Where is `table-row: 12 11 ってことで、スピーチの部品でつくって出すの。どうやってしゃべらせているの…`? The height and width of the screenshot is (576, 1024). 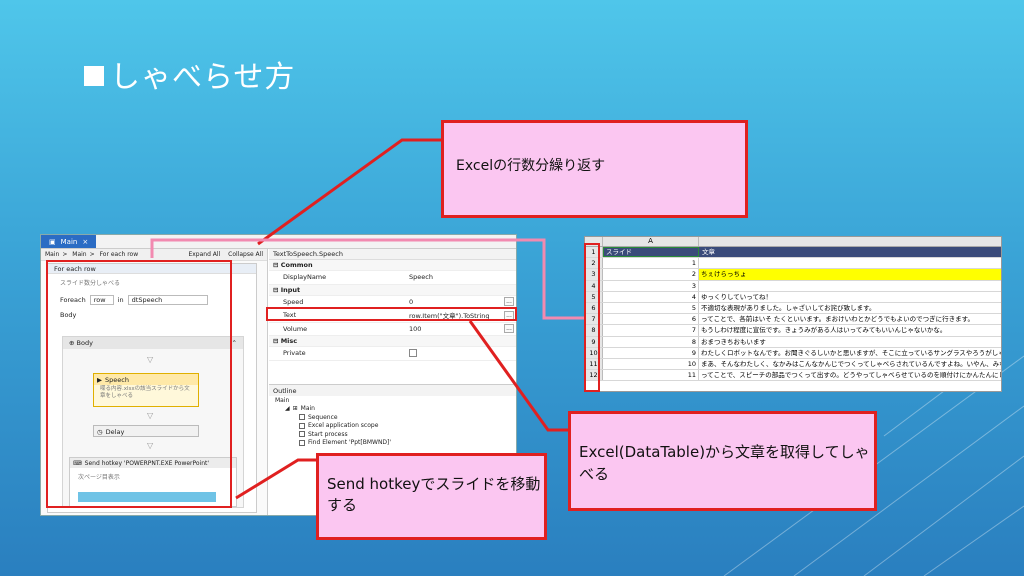
table-row: 12 11 ってことで、スピーチの部品でつくって出すの。どうやってしゃべらせているの… is located at coordinates (793, 376).